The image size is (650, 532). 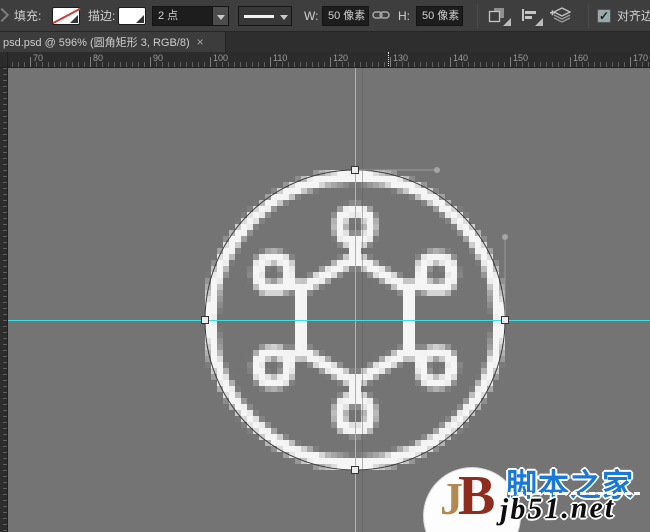 What do you see at coordinates (28, 16) in the screenshot?
I see `fill-label: 填充:` at bounding box center [28, 16].